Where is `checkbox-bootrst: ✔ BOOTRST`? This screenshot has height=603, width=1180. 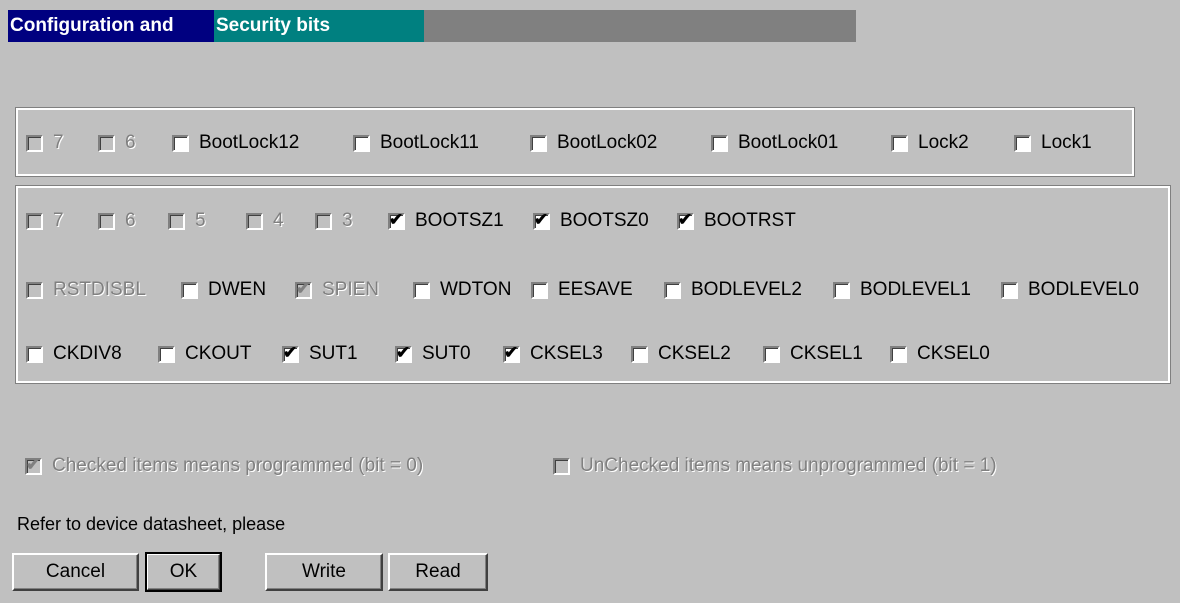
checkbox-bootrst: ✔ BOOTRST is located at coordinates (736, 221).